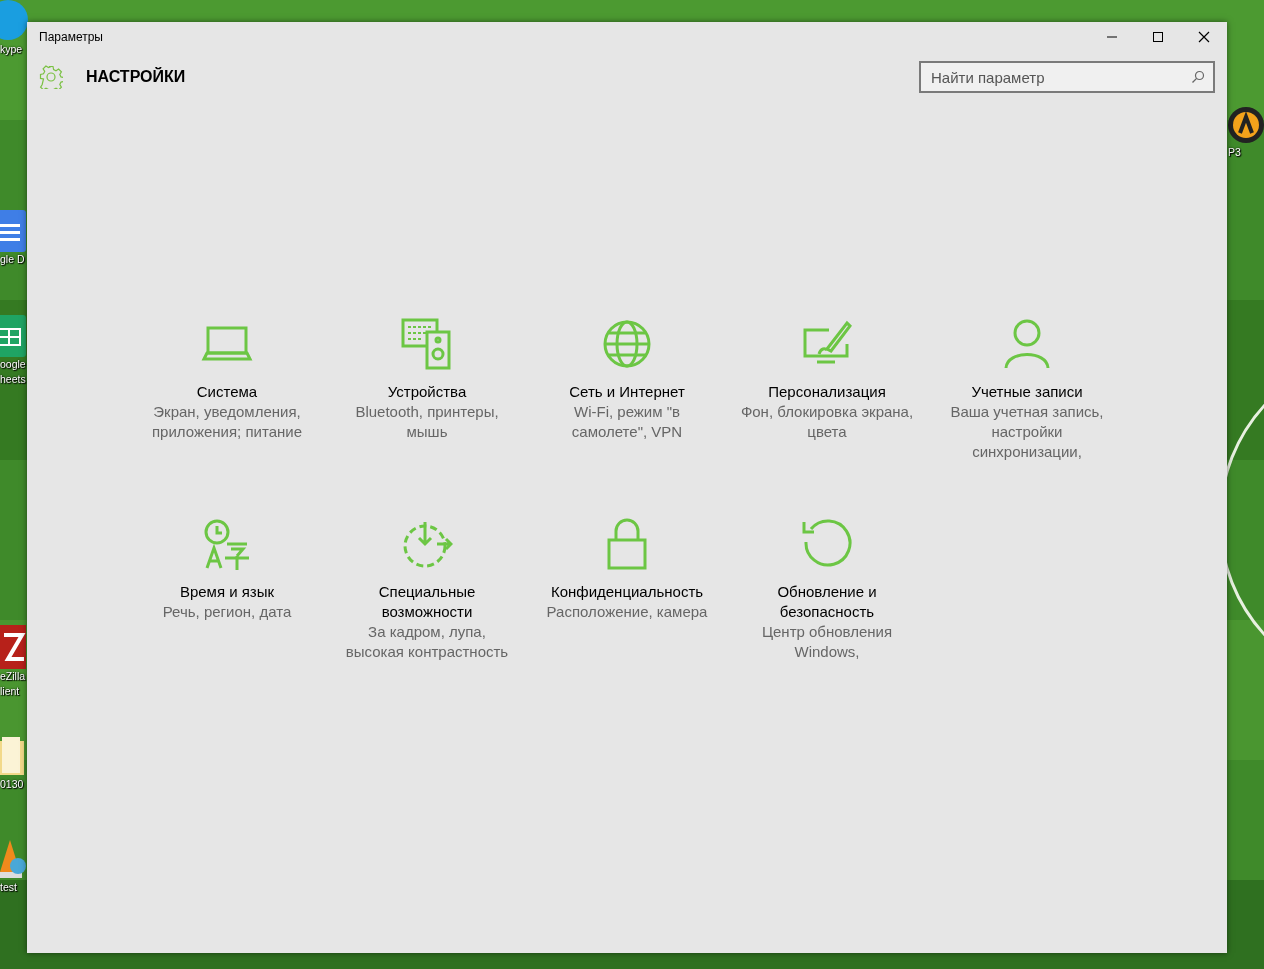 This screenshot has width=1264, height=969. I want to click on document-icon, so click(14, 231).